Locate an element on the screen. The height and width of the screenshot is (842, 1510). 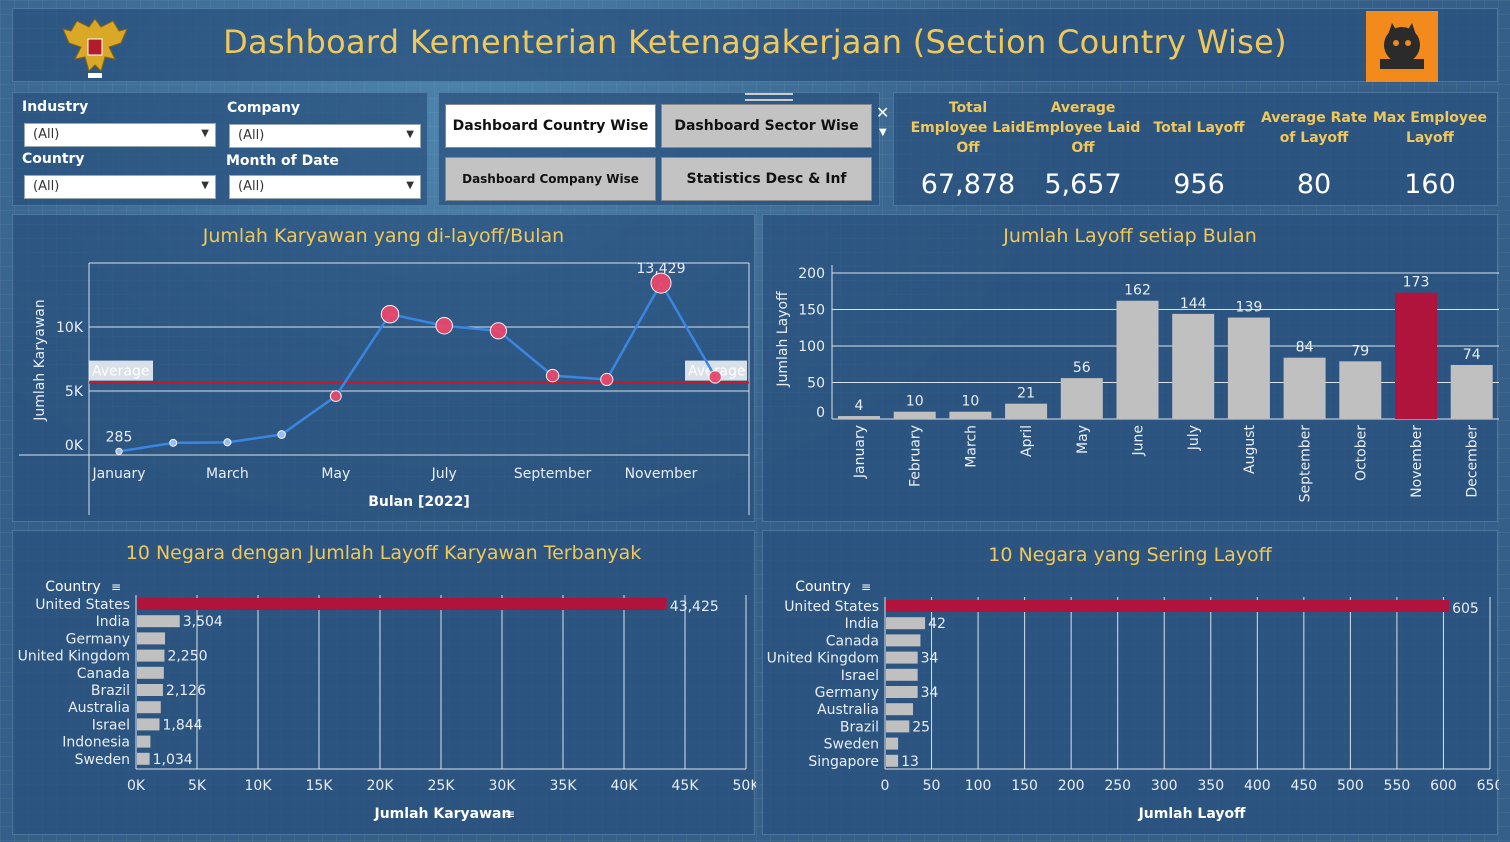
industry-filter-select: (All) ▼ is located at coordinates (120, 135).